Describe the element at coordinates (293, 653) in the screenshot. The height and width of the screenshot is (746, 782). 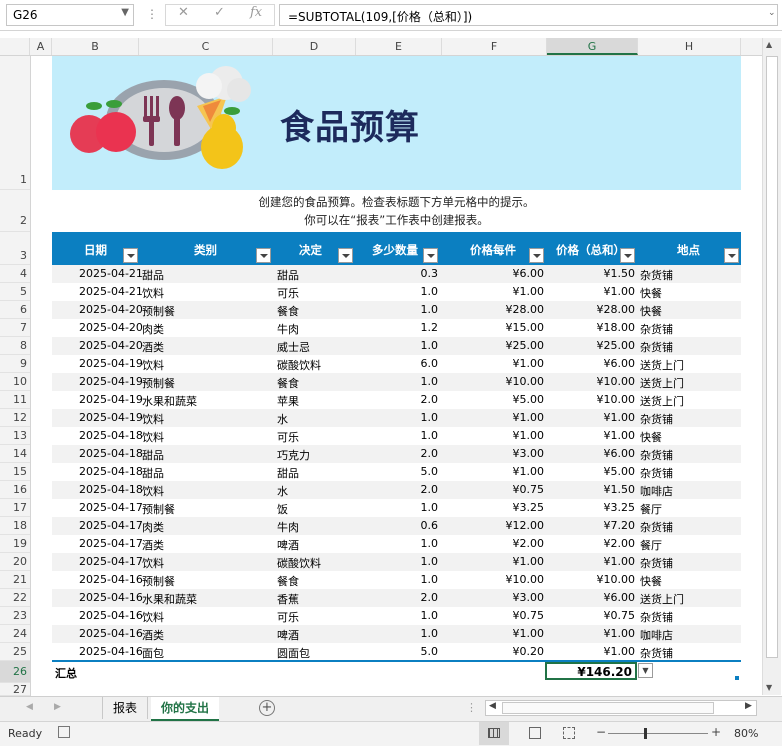
I see `cell-decision: 圆面包` at that location.